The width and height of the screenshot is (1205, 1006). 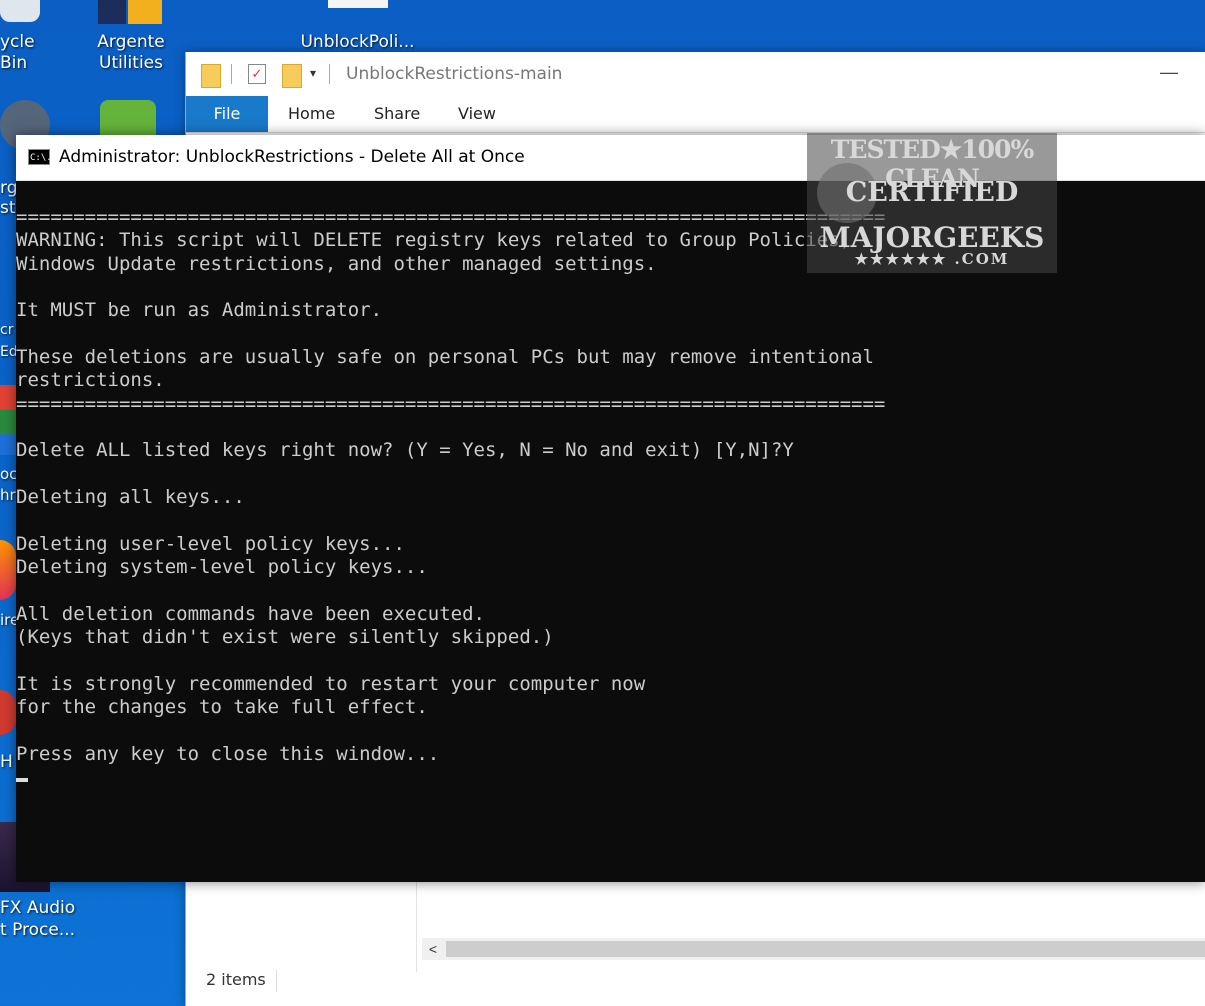 What do you see at coordinates (236, 979) in the screenshot?
I see `status-item-count: 2 items` at bounding box center [236, 979].